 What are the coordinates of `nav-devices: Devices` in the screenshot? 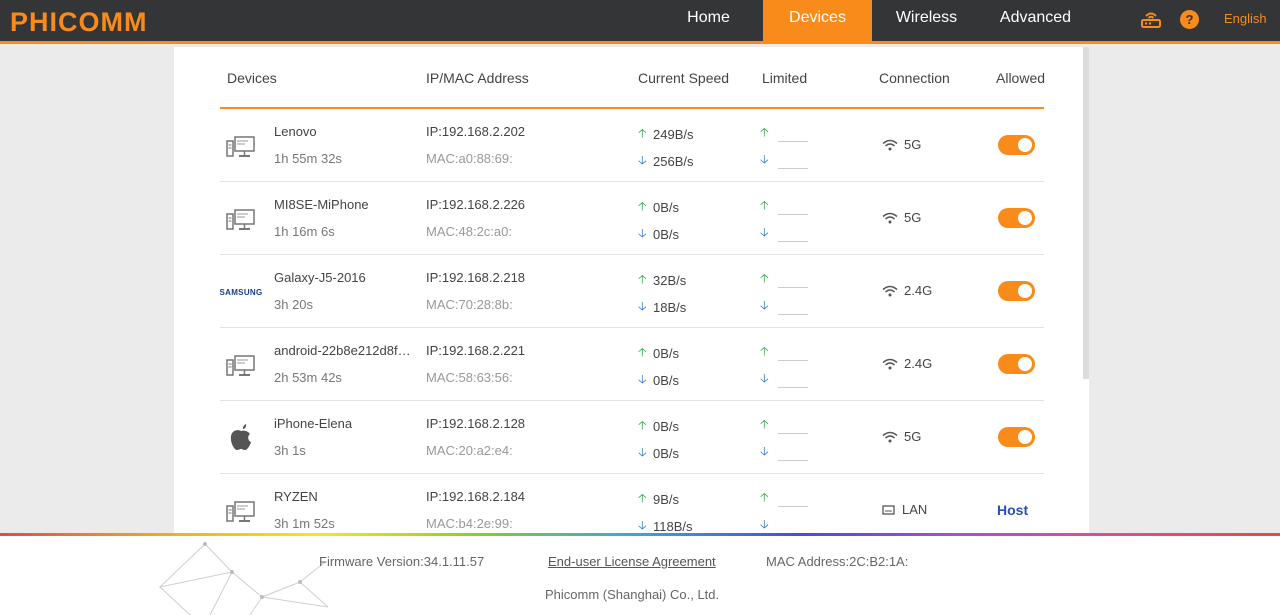 It's located at (817, 22).